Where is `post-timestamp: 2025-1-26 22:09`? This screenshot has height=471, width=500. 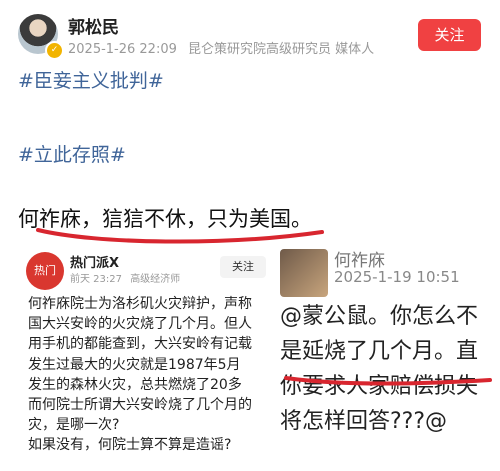 post-timestamp: 2025-1-26 22:09 is located at coordinates (122, 49).